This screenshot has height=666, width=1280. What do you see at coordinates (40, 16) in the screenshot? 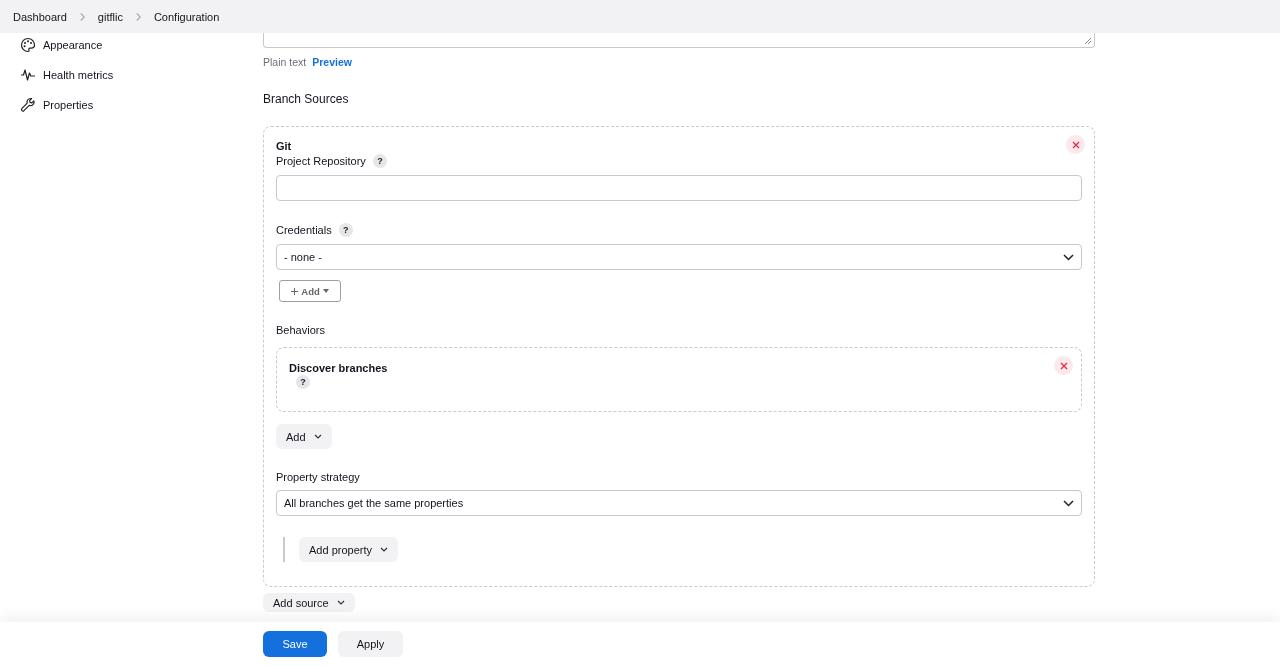
I see `breadcrumb-link: Dashboard` at bounding box center [40, 16].